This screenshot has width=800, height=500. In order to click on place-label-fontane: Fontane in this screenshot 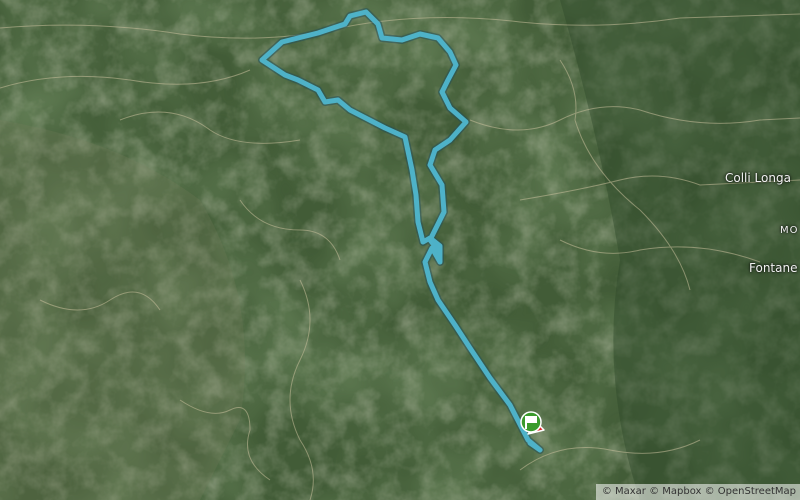, I will do `click(773, 268)`.